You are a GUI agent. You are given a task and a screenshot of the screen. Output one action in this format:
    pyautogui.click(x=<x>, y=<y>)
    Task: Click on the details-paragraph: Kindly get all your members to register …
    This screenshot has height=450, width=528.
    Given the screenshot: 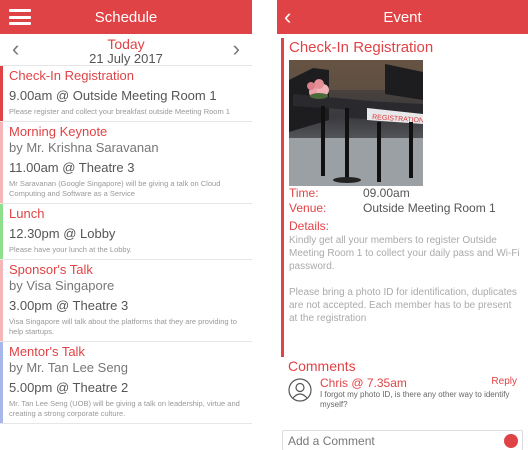 What is the action you would take?
    pyautogui.click(x=404, y=253)
    